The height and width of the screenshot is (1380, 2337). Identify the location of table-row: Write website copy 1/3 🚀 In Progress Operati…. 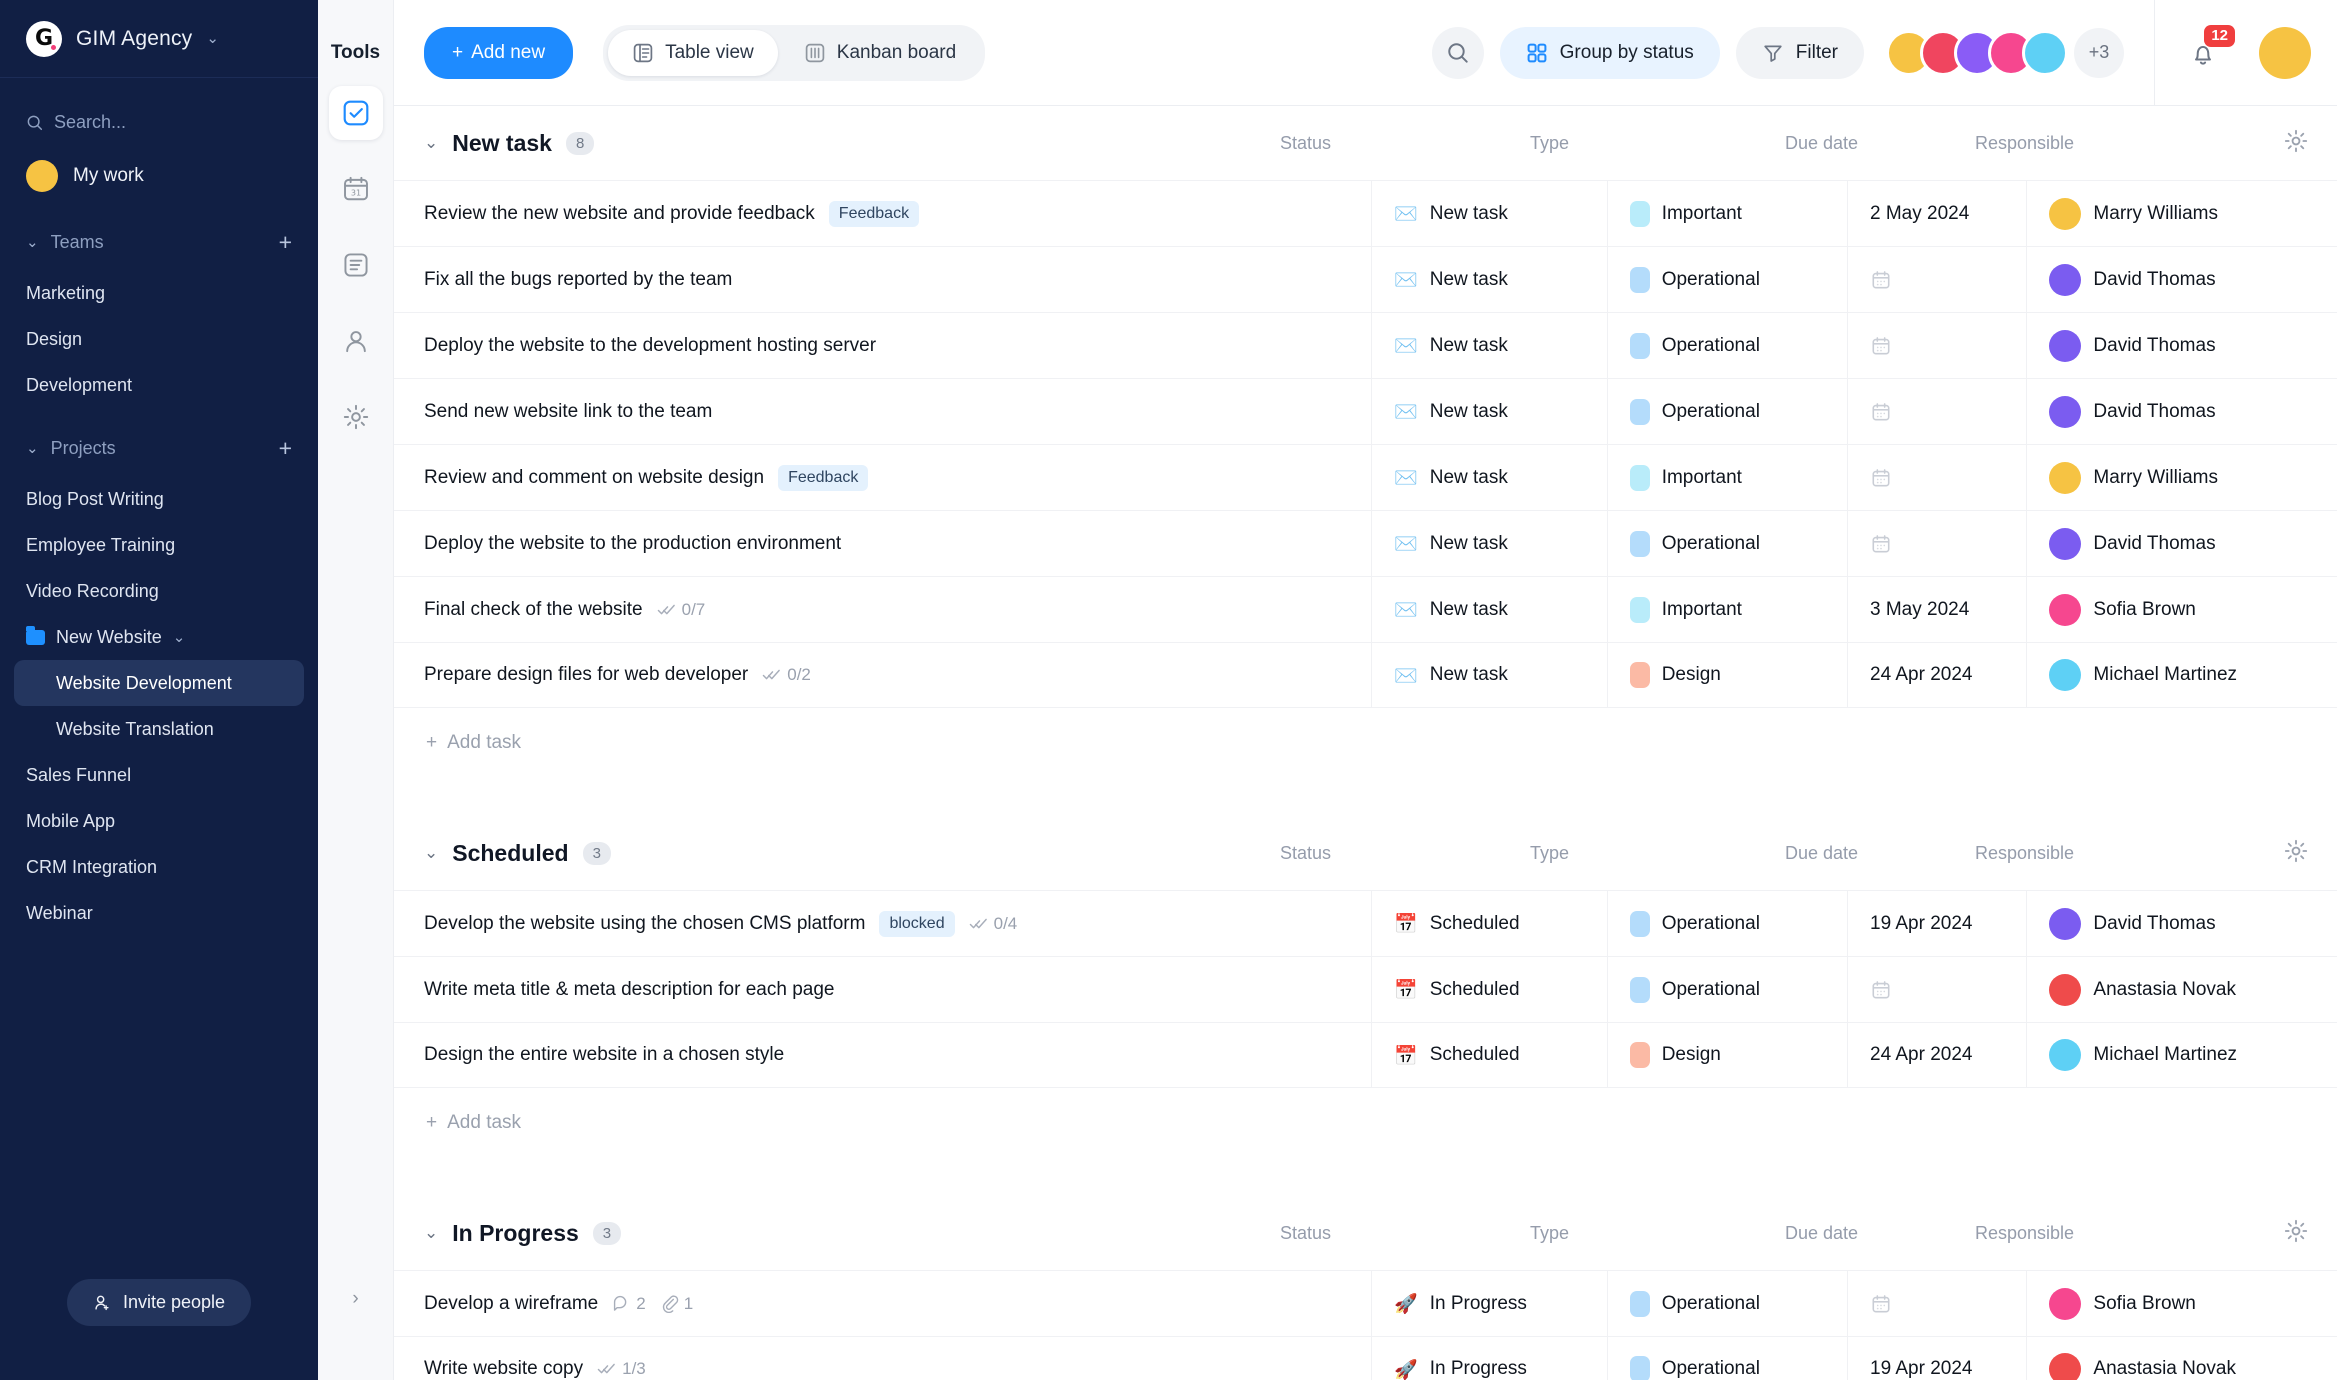
(1365, 1358).